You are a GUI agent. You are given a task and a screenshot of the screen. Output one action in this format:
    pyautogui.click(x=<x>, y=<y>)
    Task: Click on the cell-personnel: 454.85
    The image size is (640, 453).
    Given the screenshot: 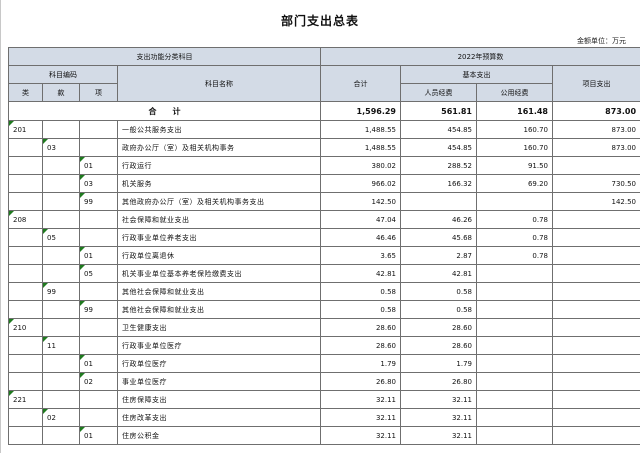 What is the action you would take?
    pyautogui.click(x=438, y=147)
    